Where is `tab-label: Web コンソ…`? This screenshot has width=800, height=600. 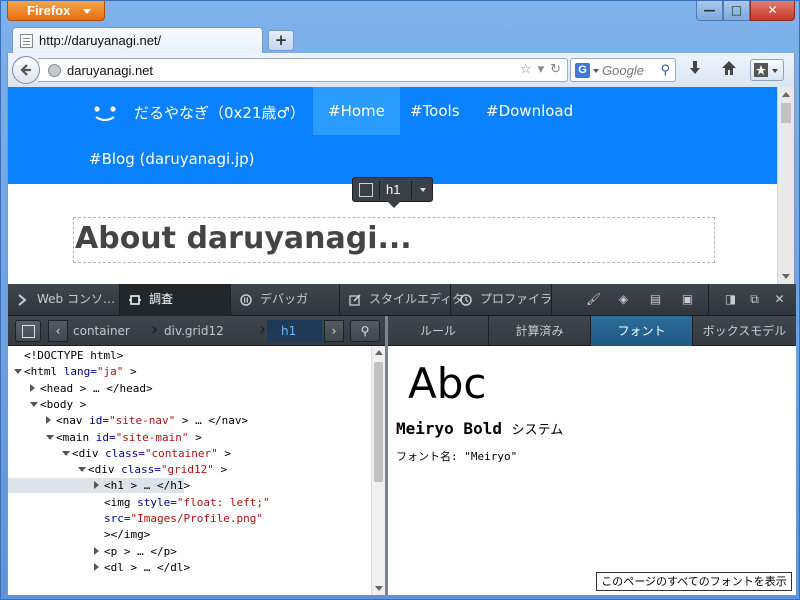 tab-label: Web コンソ… is located at coordinates (76, 299).